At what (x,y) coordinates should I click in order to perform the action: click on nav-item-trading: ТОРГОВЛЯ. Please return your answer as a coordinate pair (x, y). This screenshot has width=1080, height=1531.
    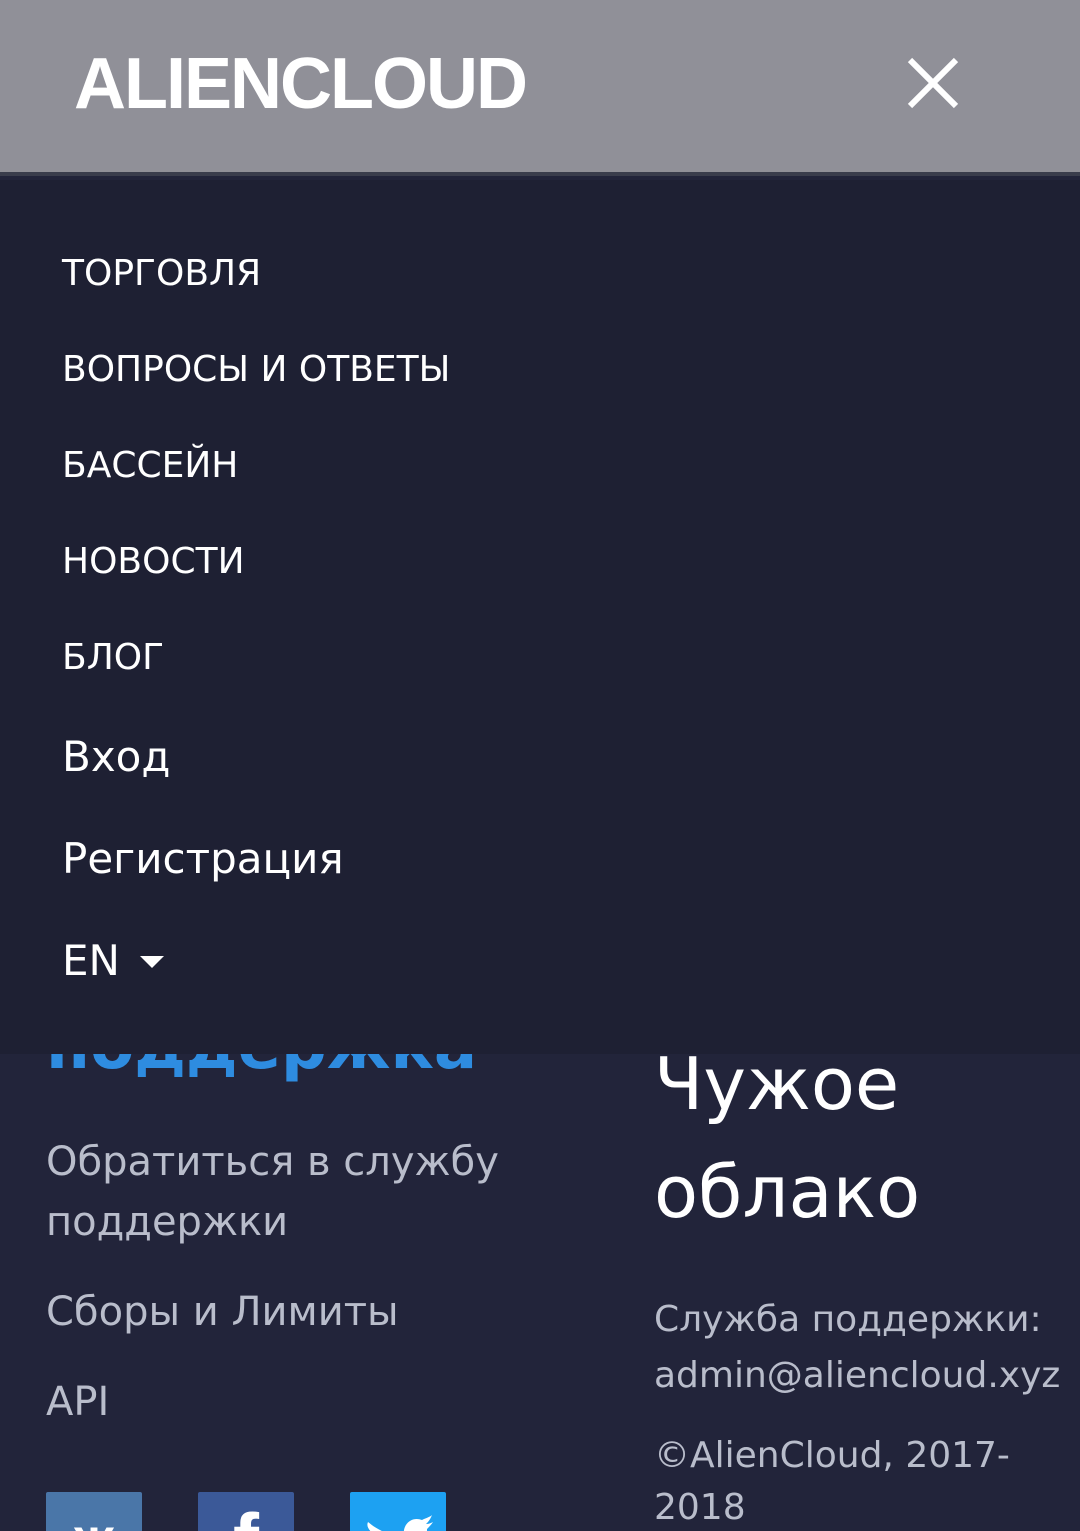
    Looking at the image, I should click on (161, 274).